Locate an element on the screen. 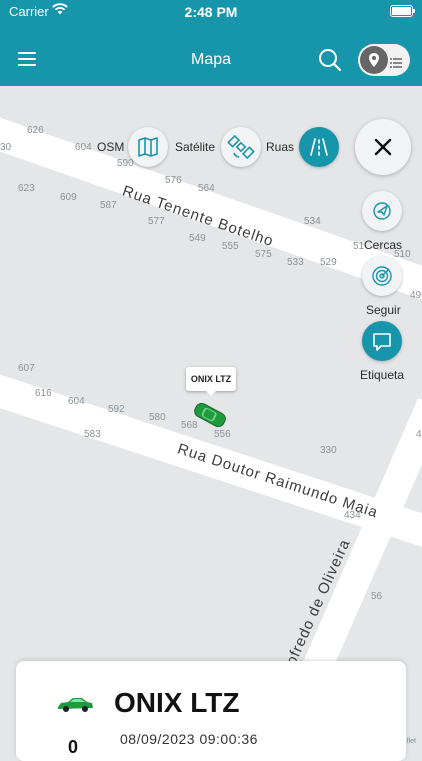  chat-bubble-icon is located at coordinates (382, 342).